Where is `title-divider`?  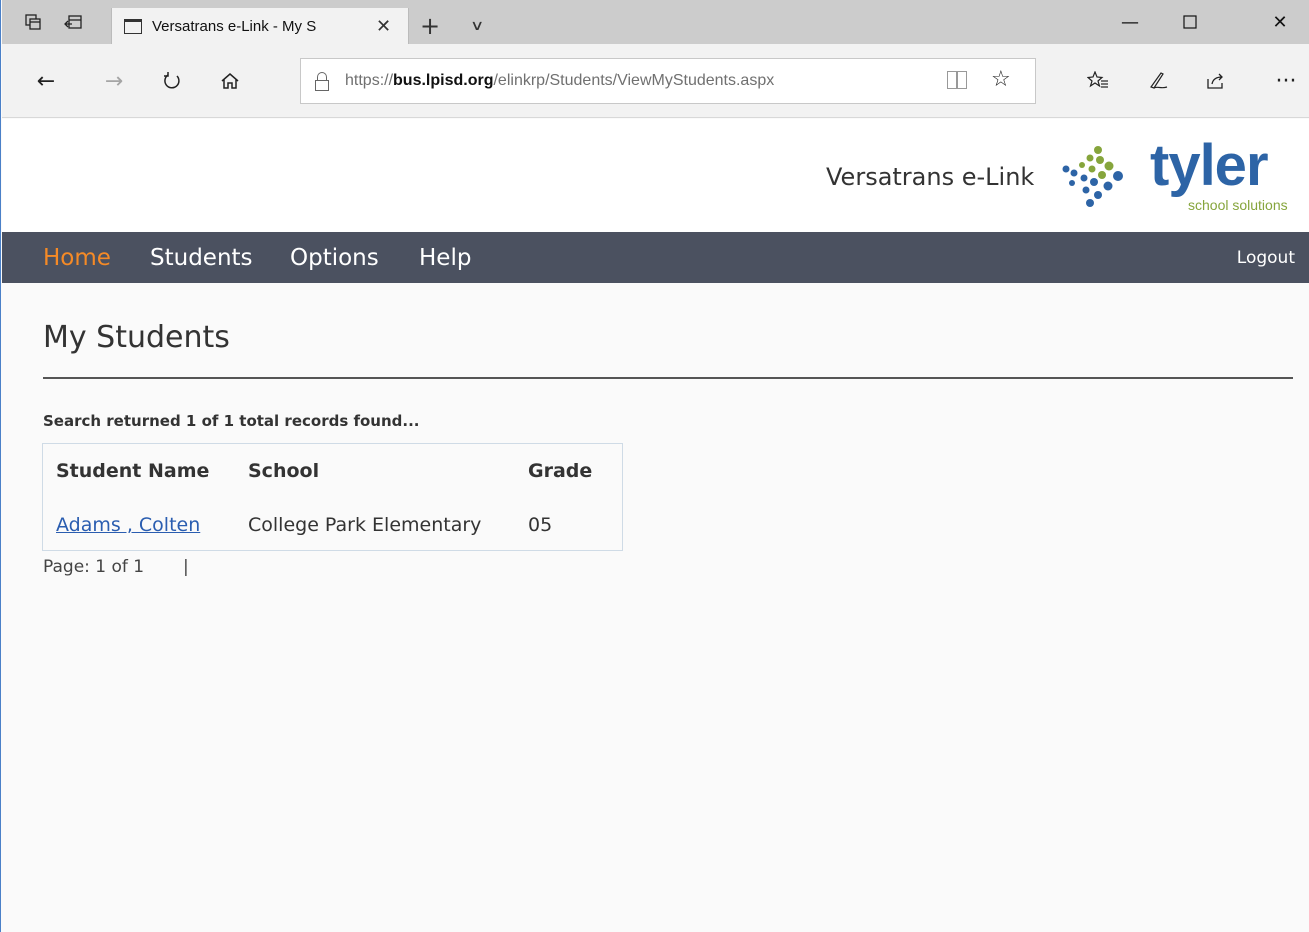
title-divider is located at coordinates (668, 378).